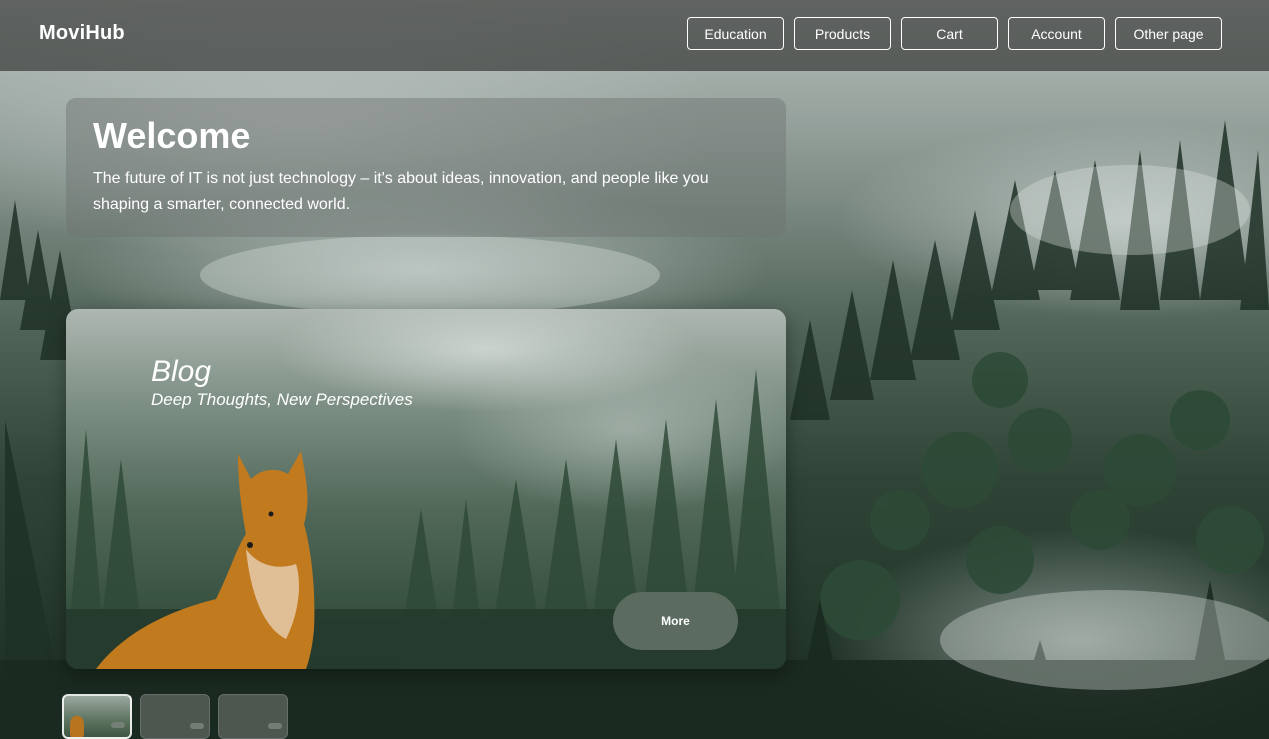 This screenshot has height=739, width=1269. I want to click on carousel-thumbnails, so click(175, 716).